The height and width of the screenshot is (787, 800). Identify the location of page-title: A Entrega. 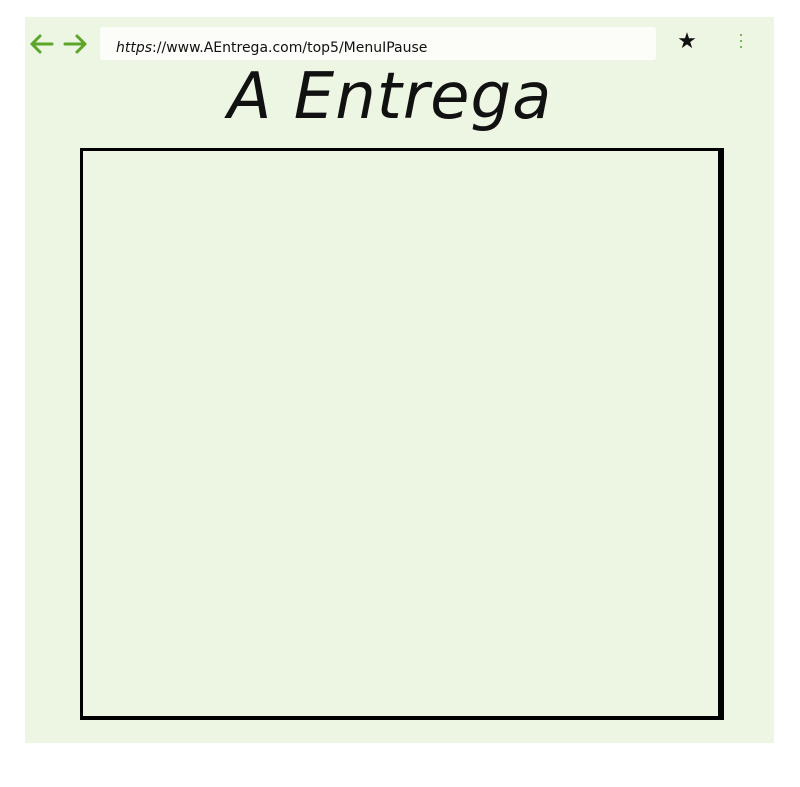
(390, 97).